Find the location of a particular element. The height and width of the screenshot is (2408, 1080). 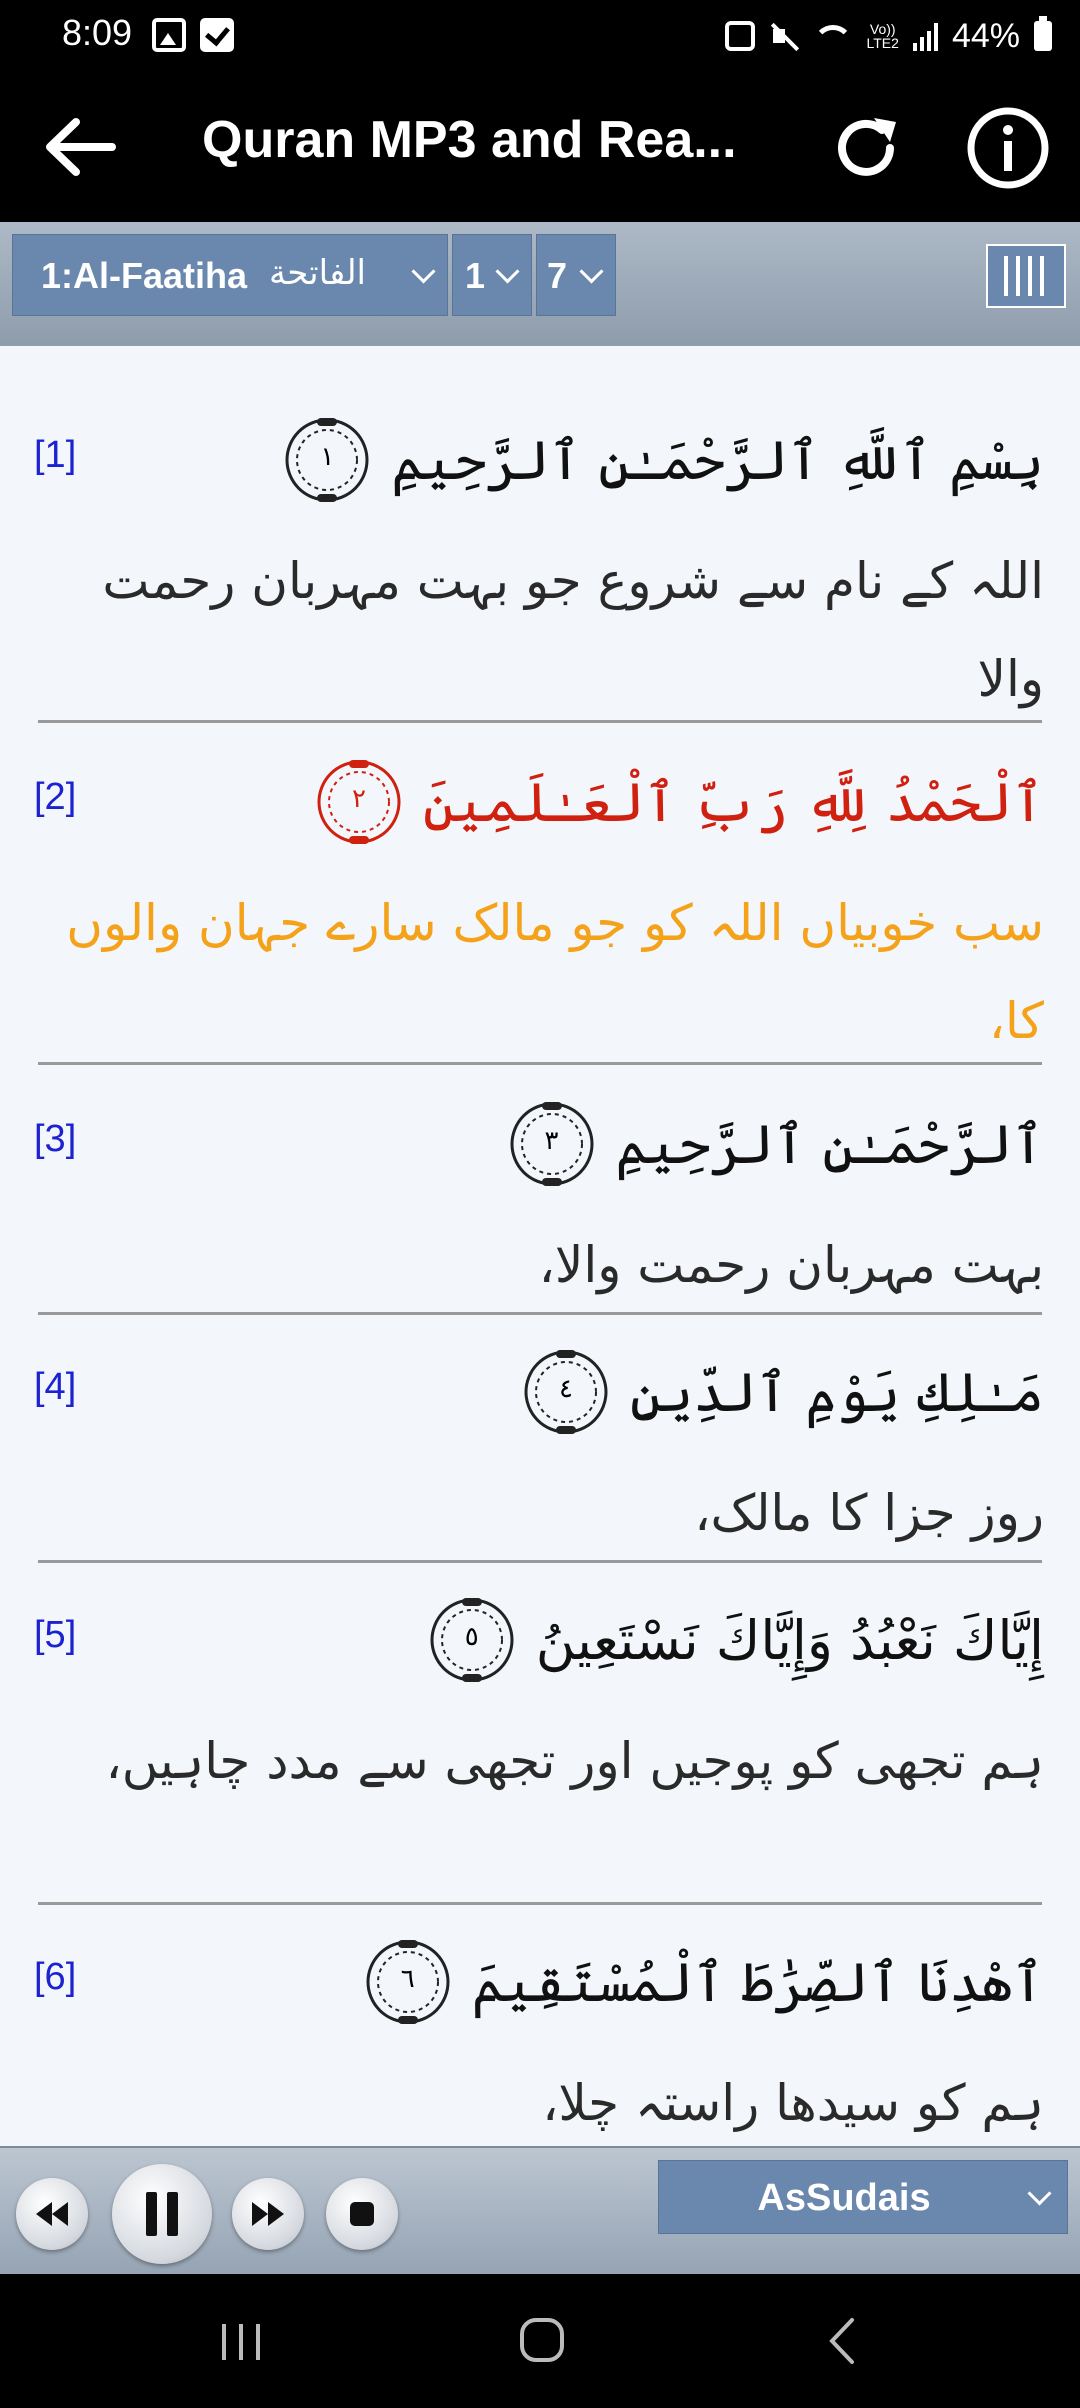

ayah-label: 1 is located at coordinates (475, 275).